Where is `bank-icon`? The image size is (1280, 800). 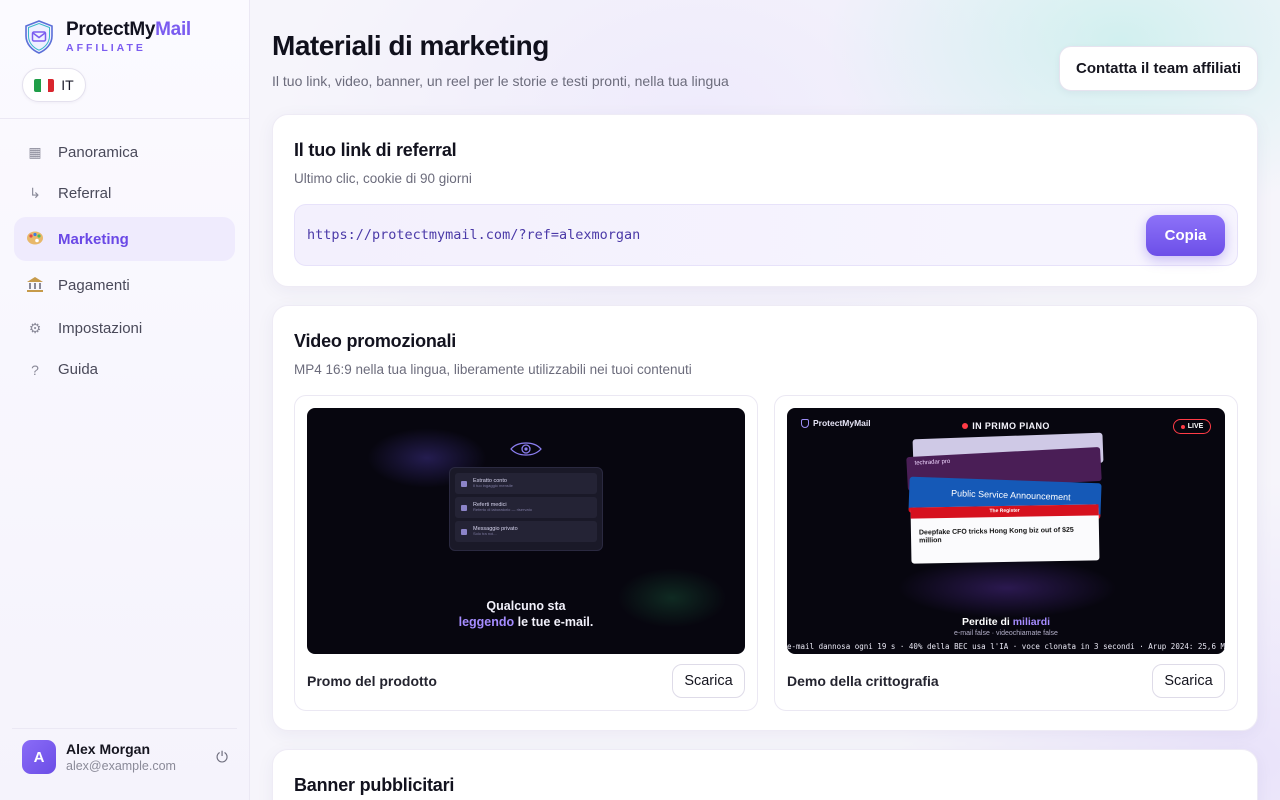
bank-icon is located at coordinates (35, 286).